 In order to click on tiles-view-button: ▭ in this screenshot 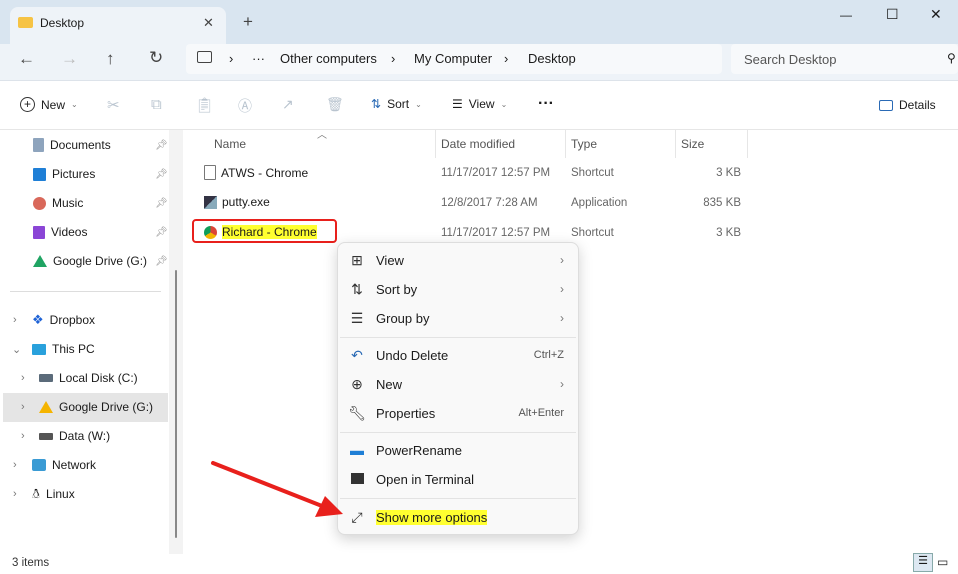, I will do `click(942, 562)`.